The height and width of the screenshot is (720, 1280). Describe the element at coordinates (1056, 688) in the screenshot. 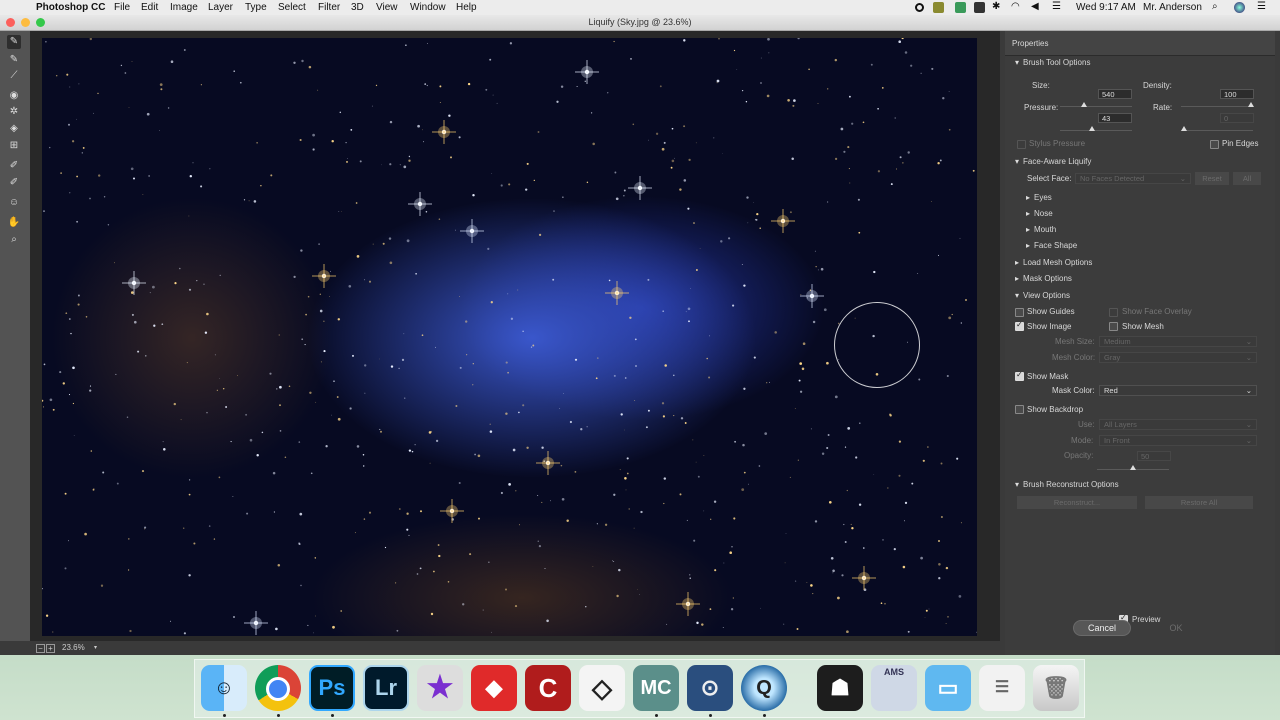

I see `trash-icon: 🗑` at that location.